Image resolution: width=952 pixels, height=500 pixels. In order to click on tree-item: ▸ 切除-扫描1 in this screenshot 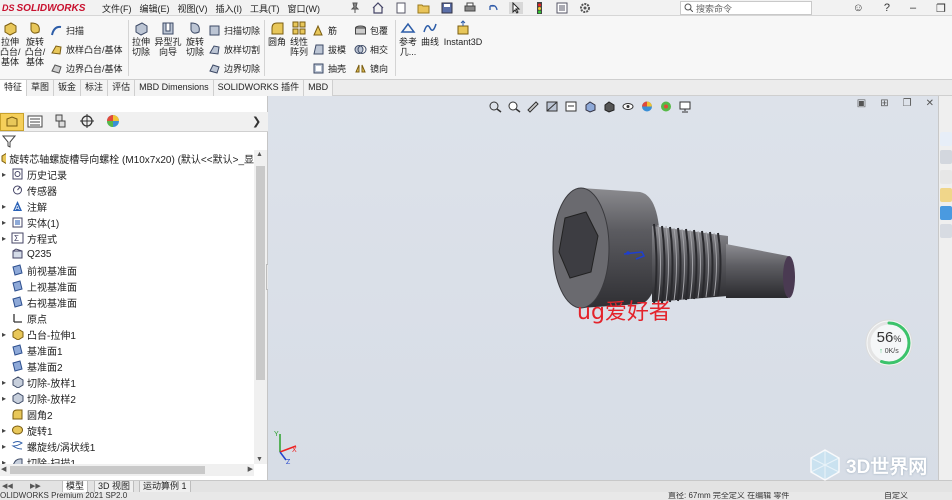, I will do `click(127, 459)`.